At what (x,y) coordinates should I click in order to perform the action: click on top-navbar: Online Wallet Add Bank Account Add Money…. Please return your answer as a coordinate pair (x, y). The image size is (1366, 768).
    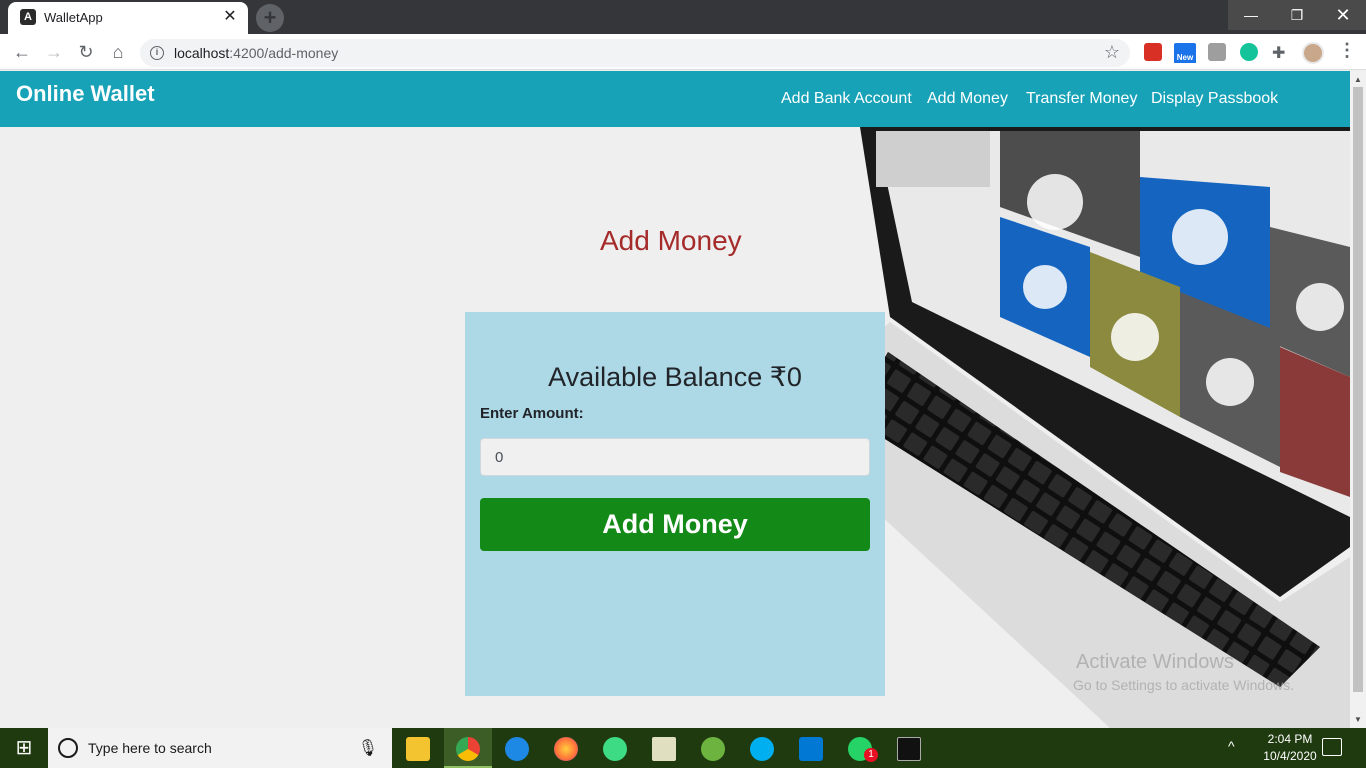
    Looking at the image, I should click on (675, 99).